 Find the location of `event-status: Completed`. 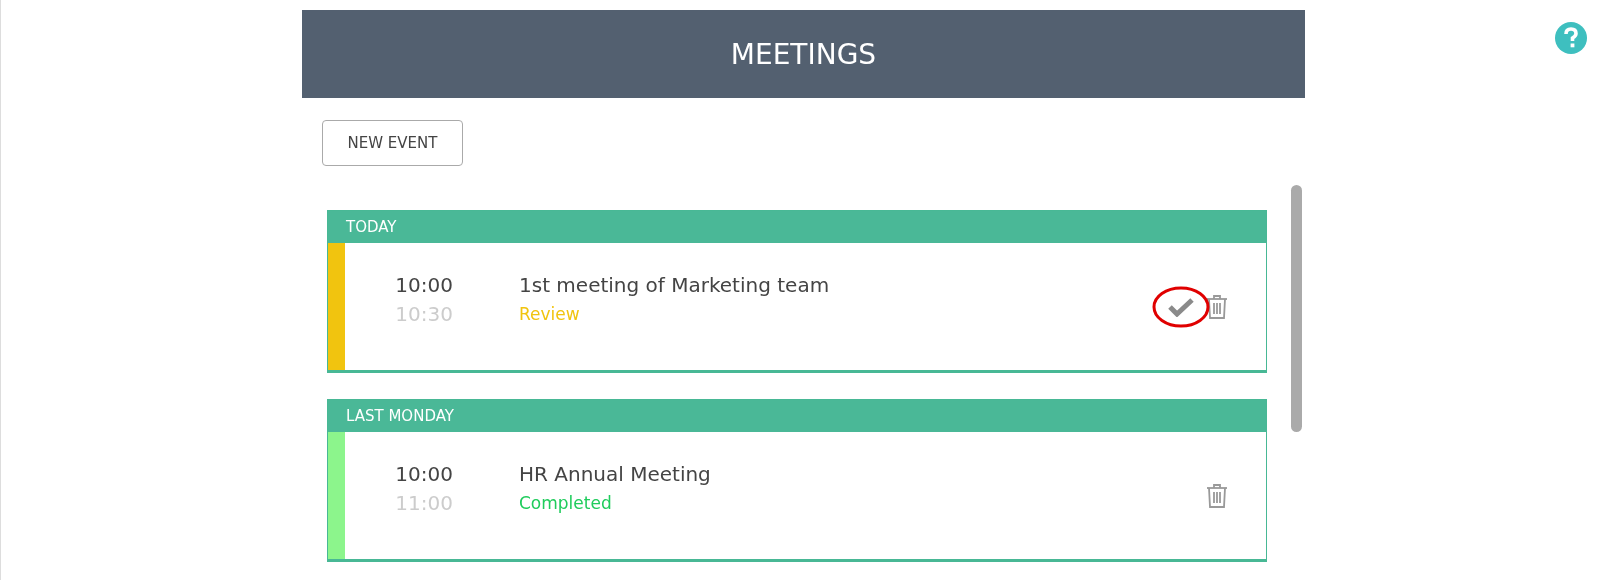

event-status: Completed is located at coordinates (566, 503).